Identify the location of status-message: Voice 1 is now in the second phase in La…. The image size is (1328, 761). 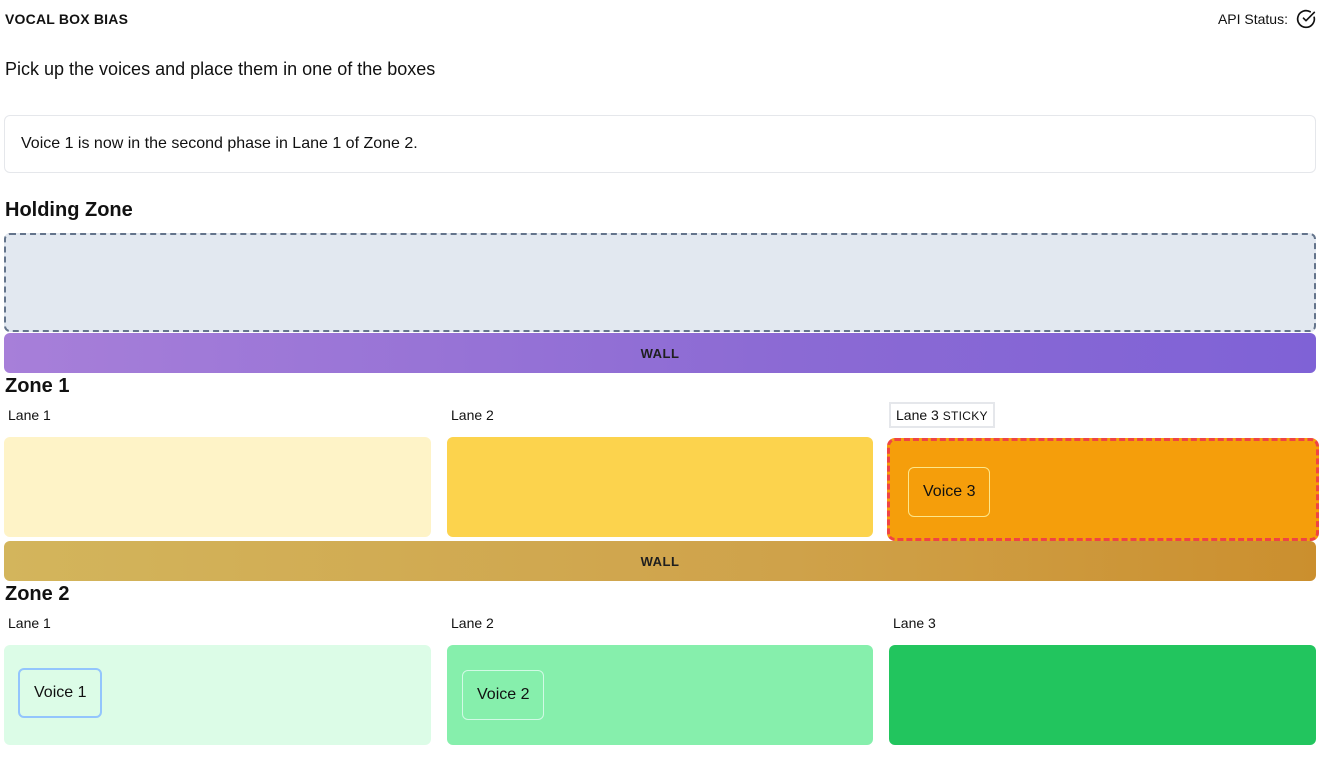
(660, 144).